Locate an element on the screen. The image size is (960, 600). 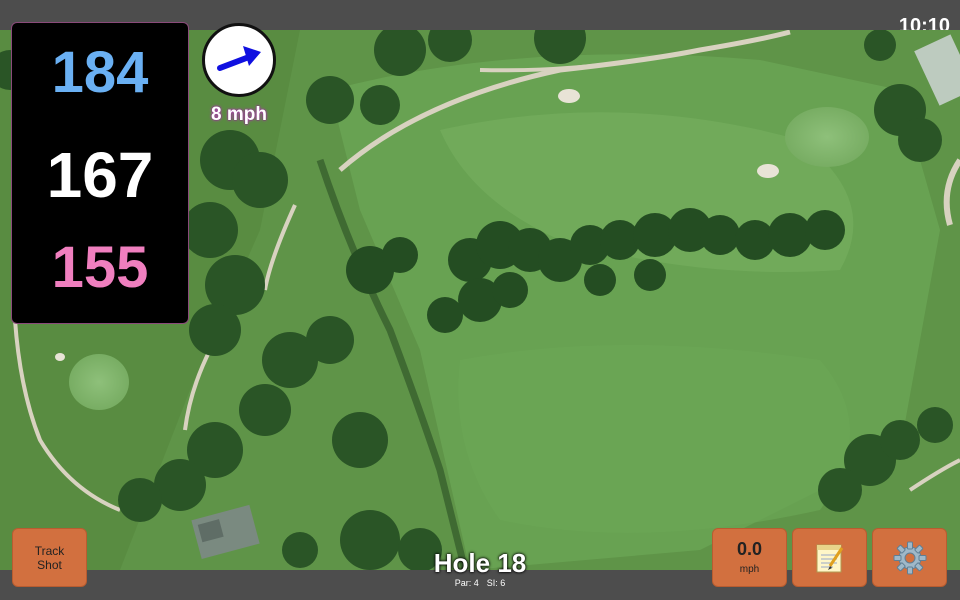
arrow-right-icon is located at coordinates (239, 58).